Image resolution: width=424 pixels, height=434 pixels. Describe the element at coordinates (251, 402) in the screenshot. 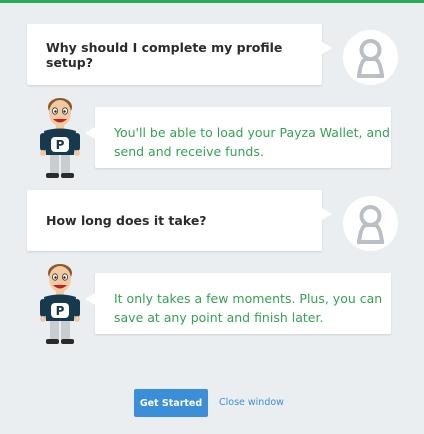

I see `close-window-link: Close window` at that location.